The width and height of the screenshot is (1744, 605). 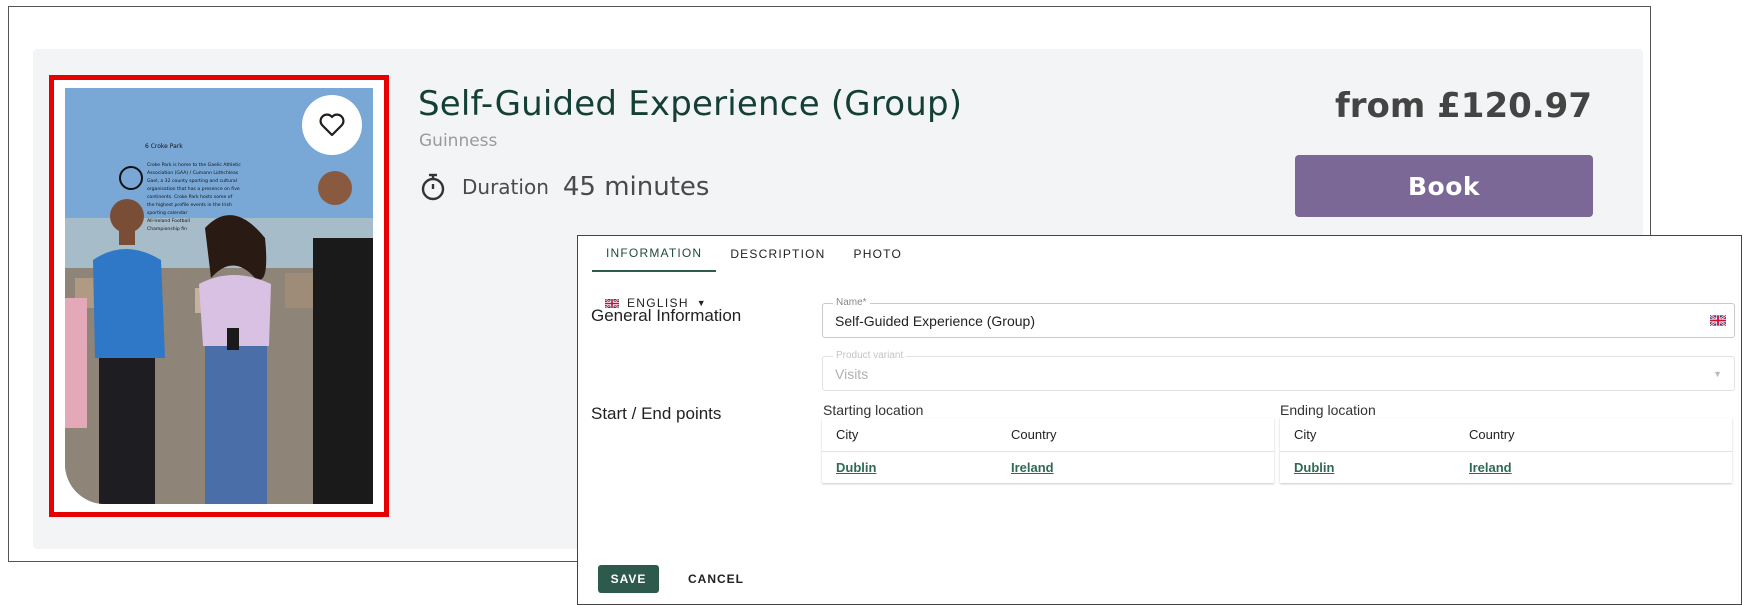 What do you see at coordinates (1490, 467) in the screenshot?
I see `ending-country-link: Ireland` at bounding box center [1490, 467].